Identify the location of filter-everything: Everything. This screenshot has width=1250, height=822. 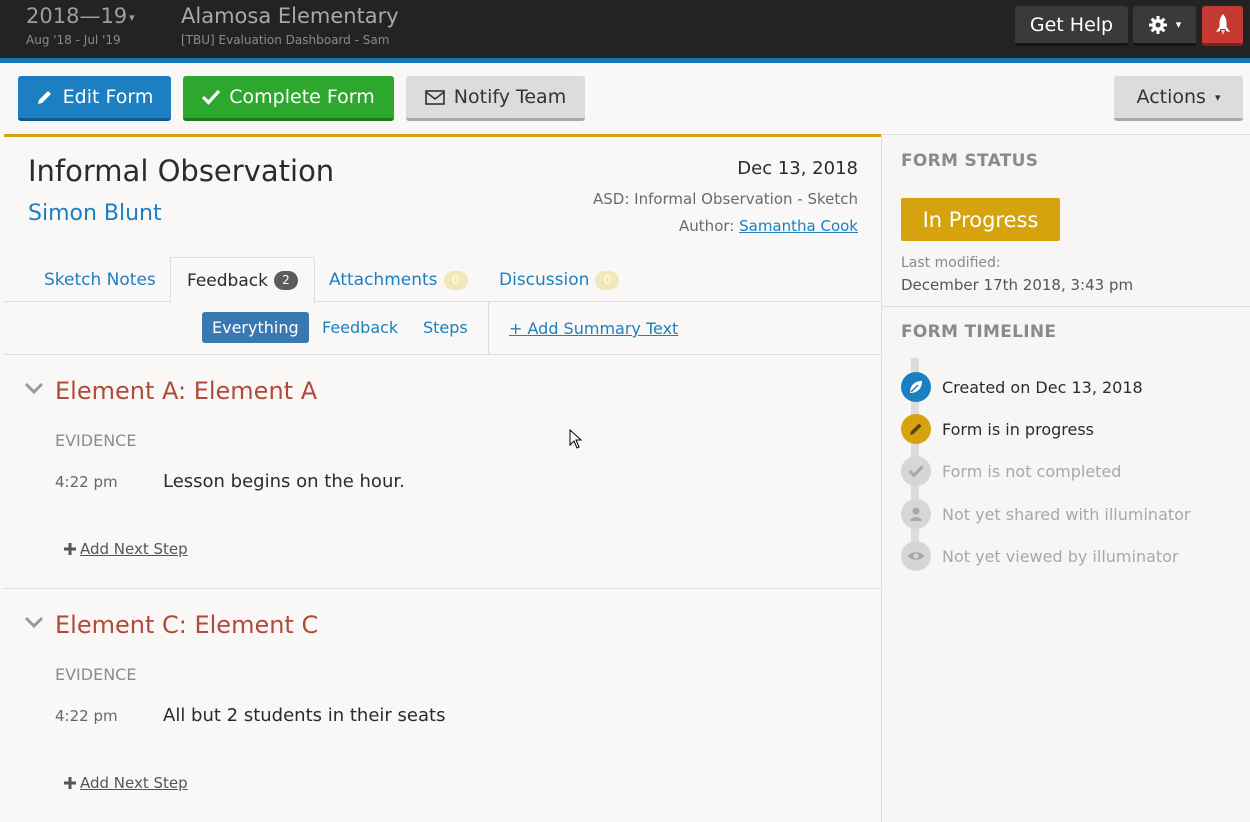
(255, 327).